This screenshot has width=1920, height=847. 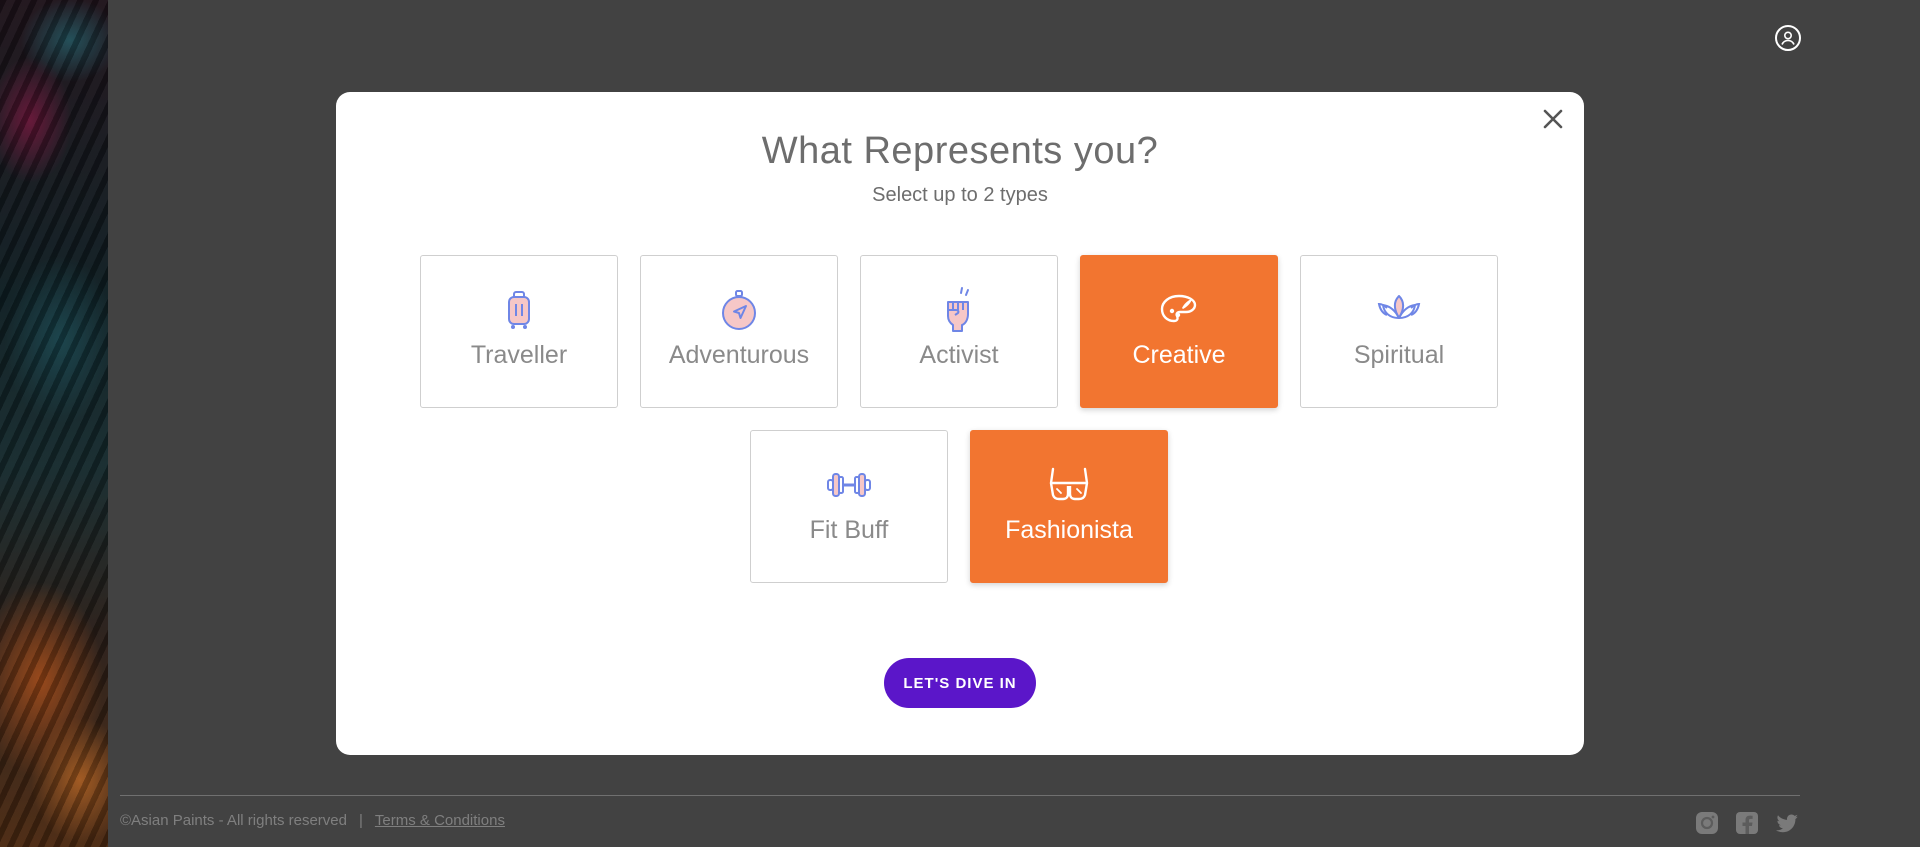 What do you see at coordinates (1747, 823) in the screenshot?
I see `facebook-icon` at bounding box center [1747, 823].